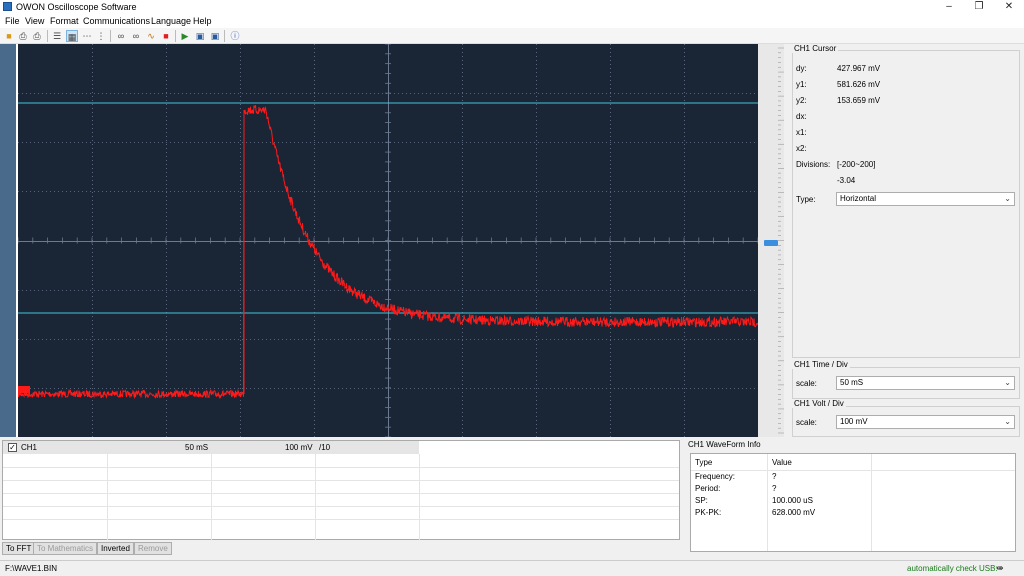 The height and width of the screenshot is (576, 1024). What do you see at coordinates (715, 476) in the screenshot?
I see `wf-frequency-label: Frequency:` at bounding box center [715, 476].